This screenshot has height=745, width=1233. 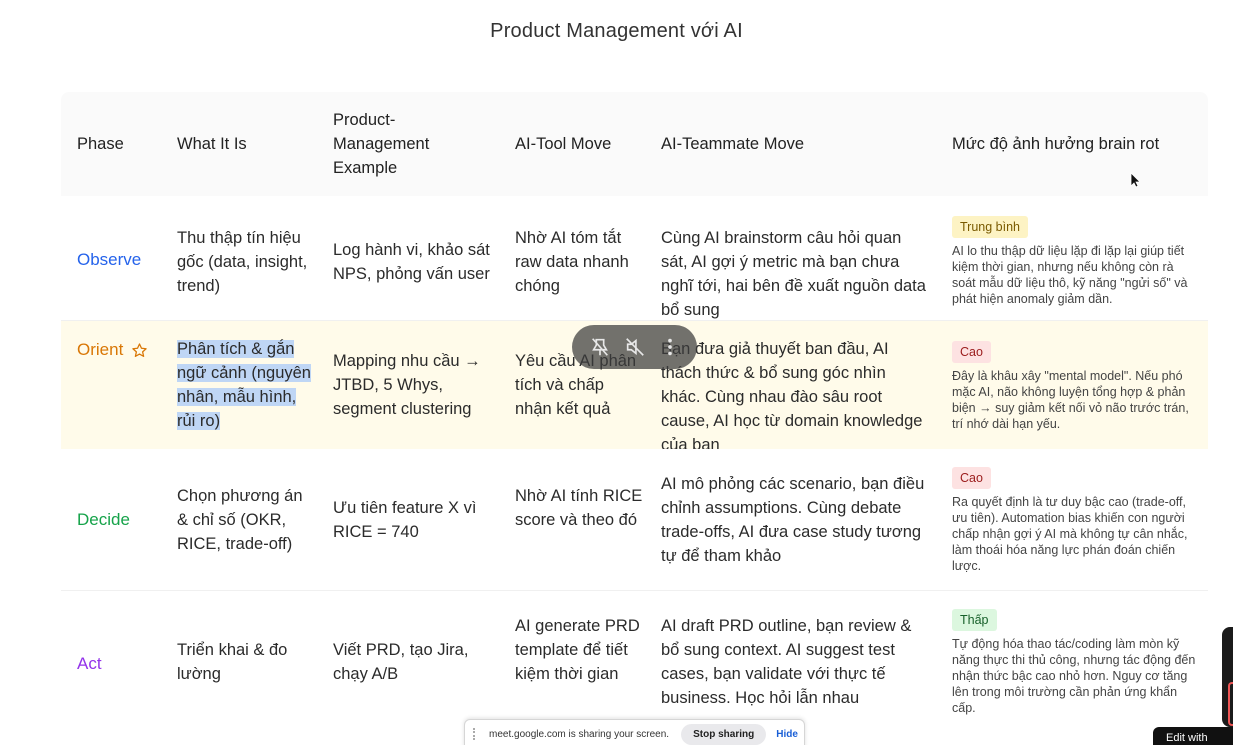 I want to click on header-example: Product- Management Example, so click(x=381, y=144).